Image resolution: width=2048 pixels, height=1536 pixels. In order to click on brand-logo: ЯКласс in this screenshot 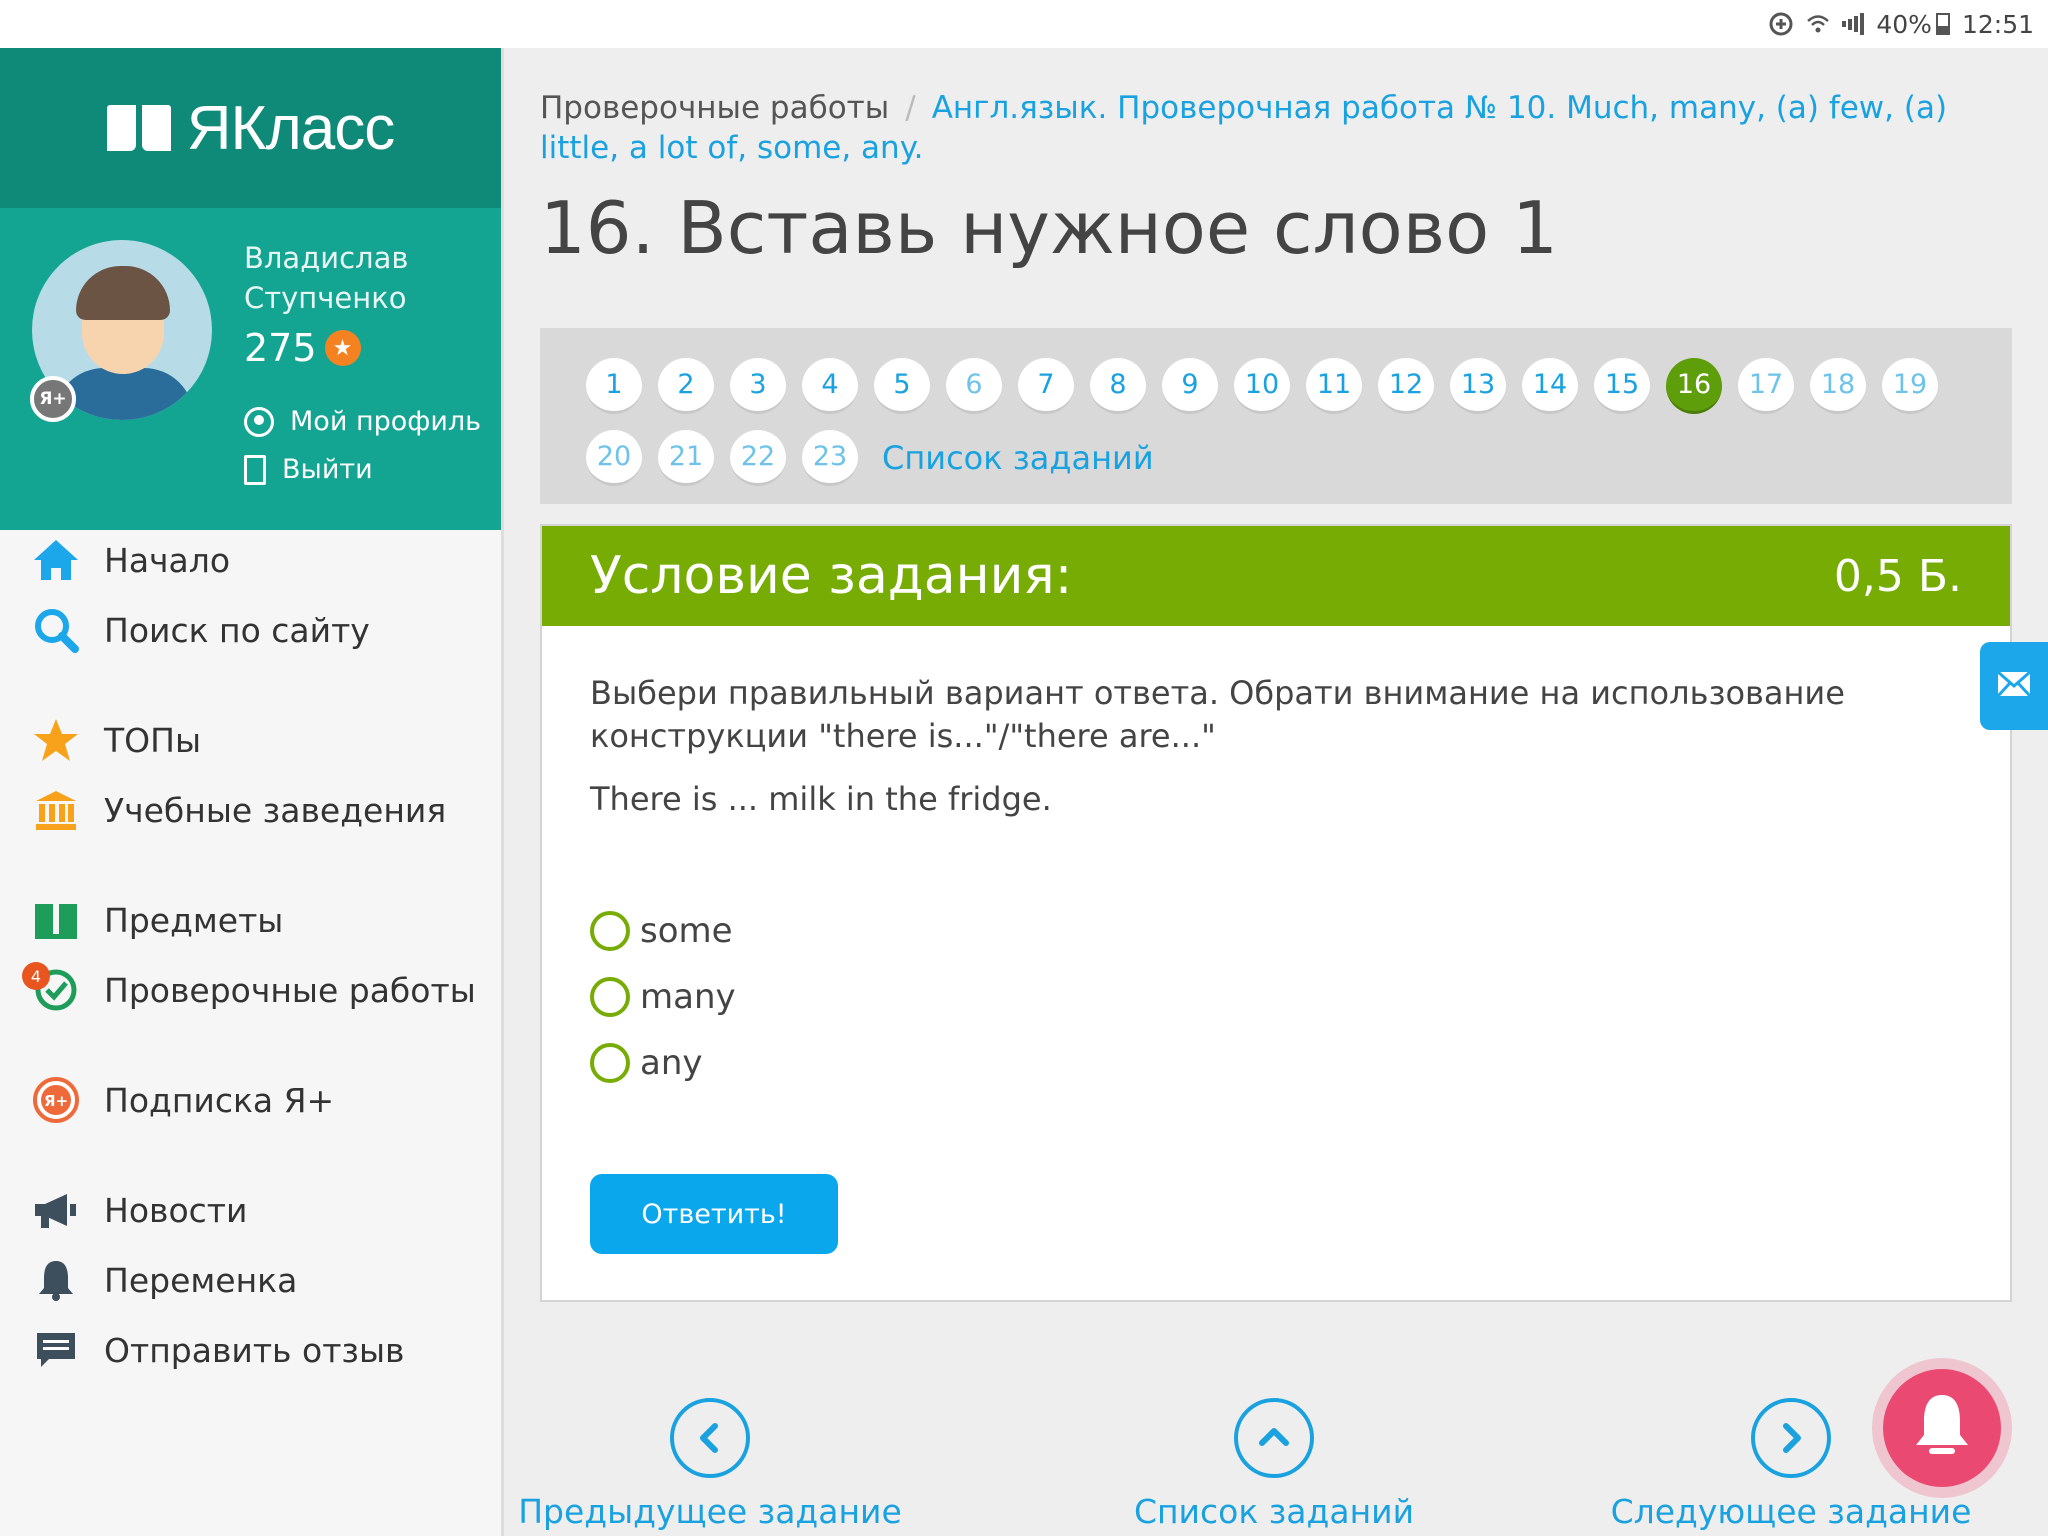, I will do `click(250, 128)`.